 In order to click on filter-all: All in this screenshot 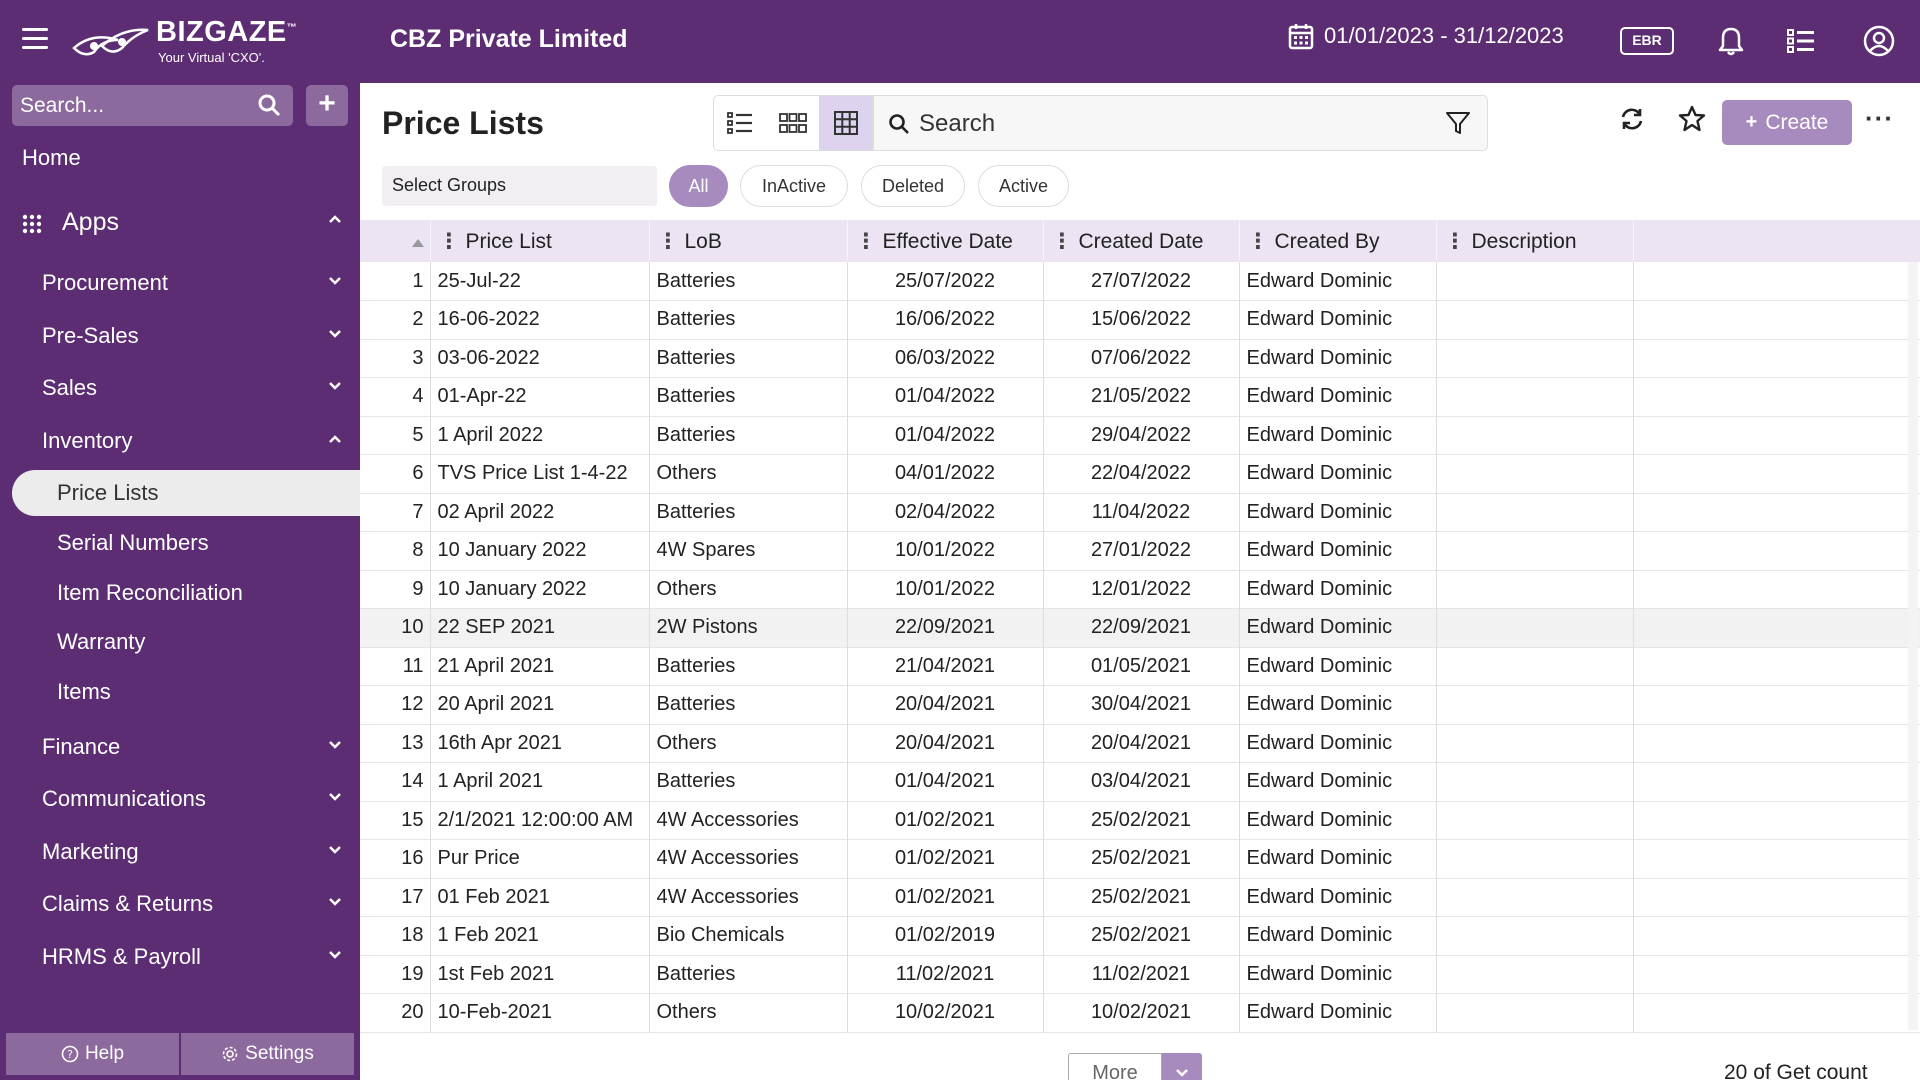, I will do `click(698, 186)`.